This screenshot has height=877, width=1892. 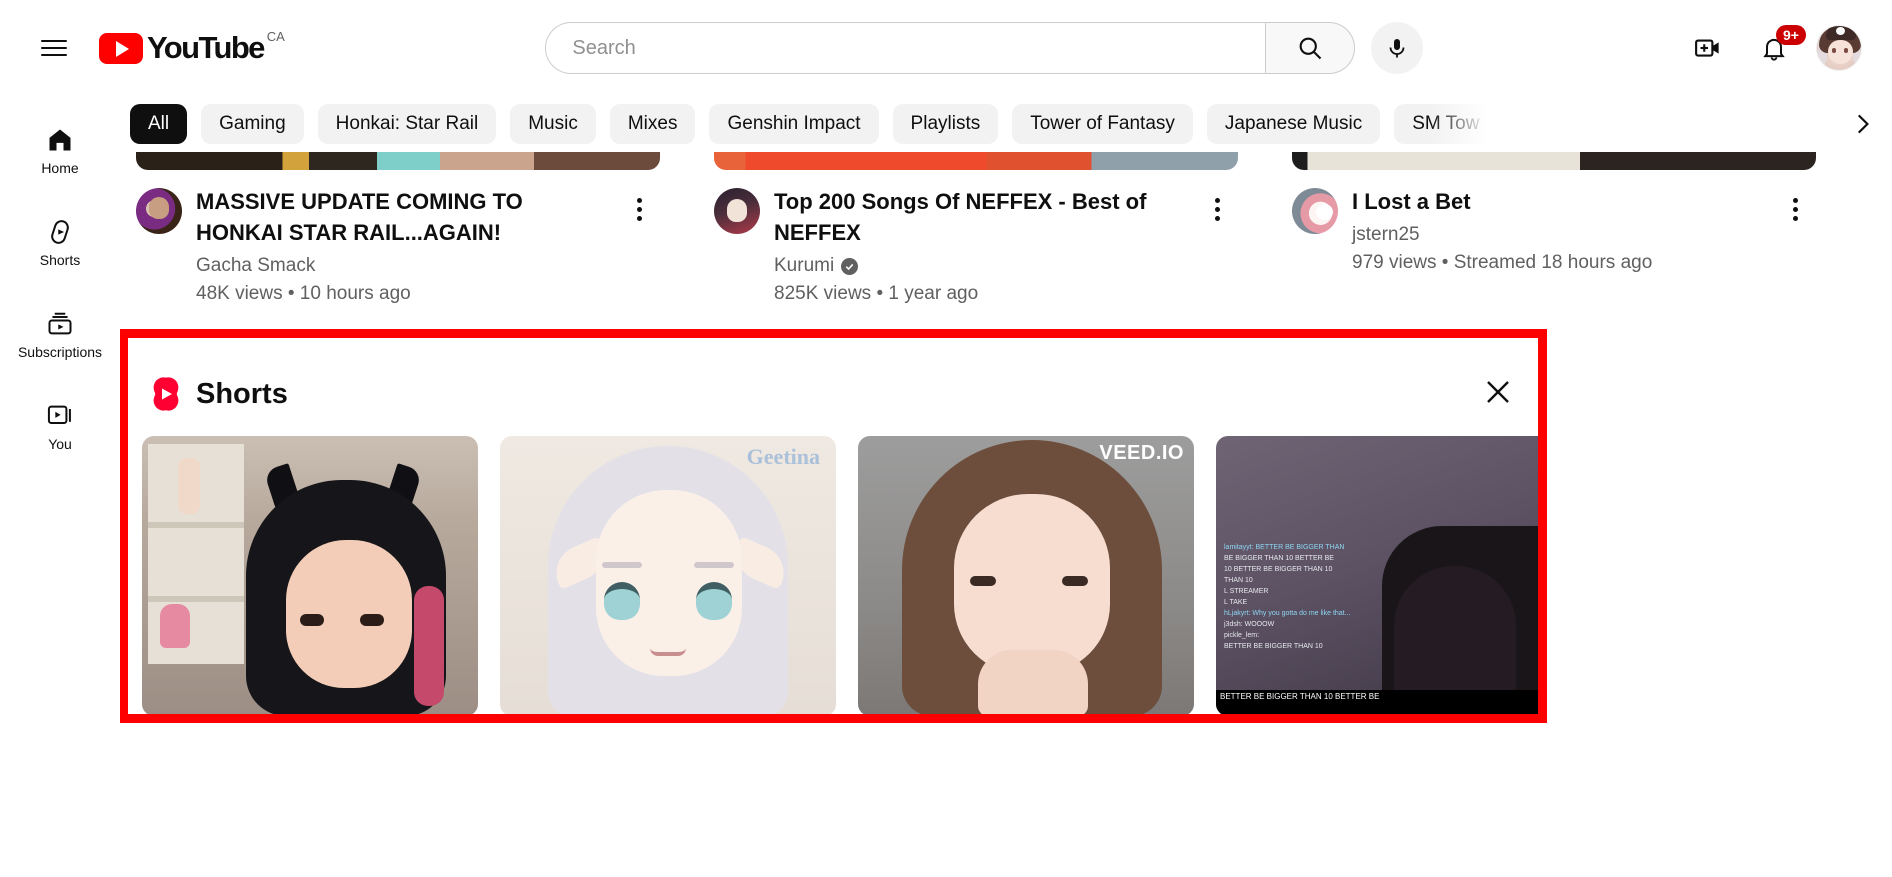 What do you see at coordinates (1242, 635) in the screenshot?
I see `chat-line: pickle_lem:` at bounding box center [1242, 635].